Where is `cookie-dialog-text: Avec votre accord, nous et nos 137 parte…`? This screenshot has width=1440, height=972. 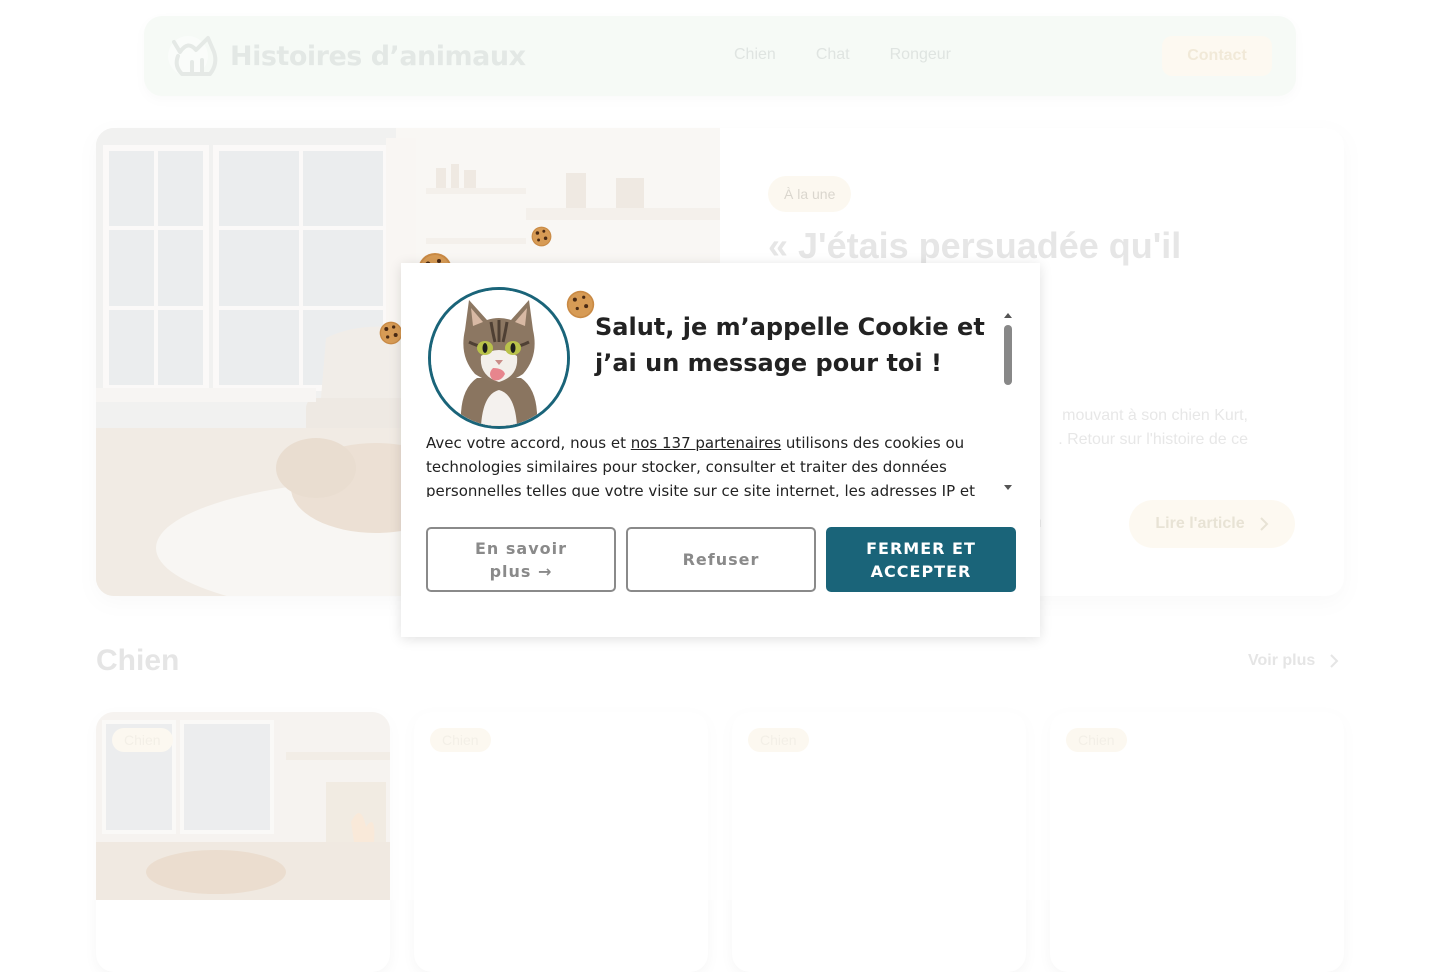
cookie-dialog-text: Avec votre accord, nous et nos 137 parte… is located at coordinates (708, 464).